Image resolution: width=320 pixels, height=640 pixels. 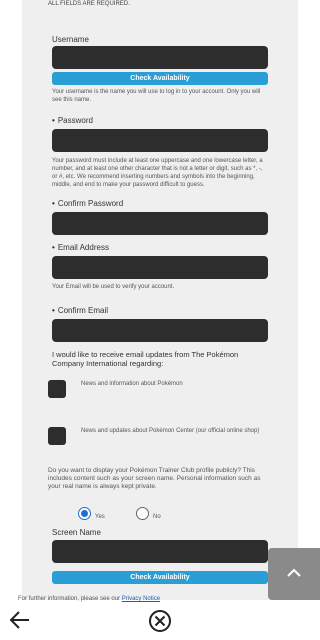 I want to click on confirm-password-label-row: • Confirm Password, so click(x=87, y=203).